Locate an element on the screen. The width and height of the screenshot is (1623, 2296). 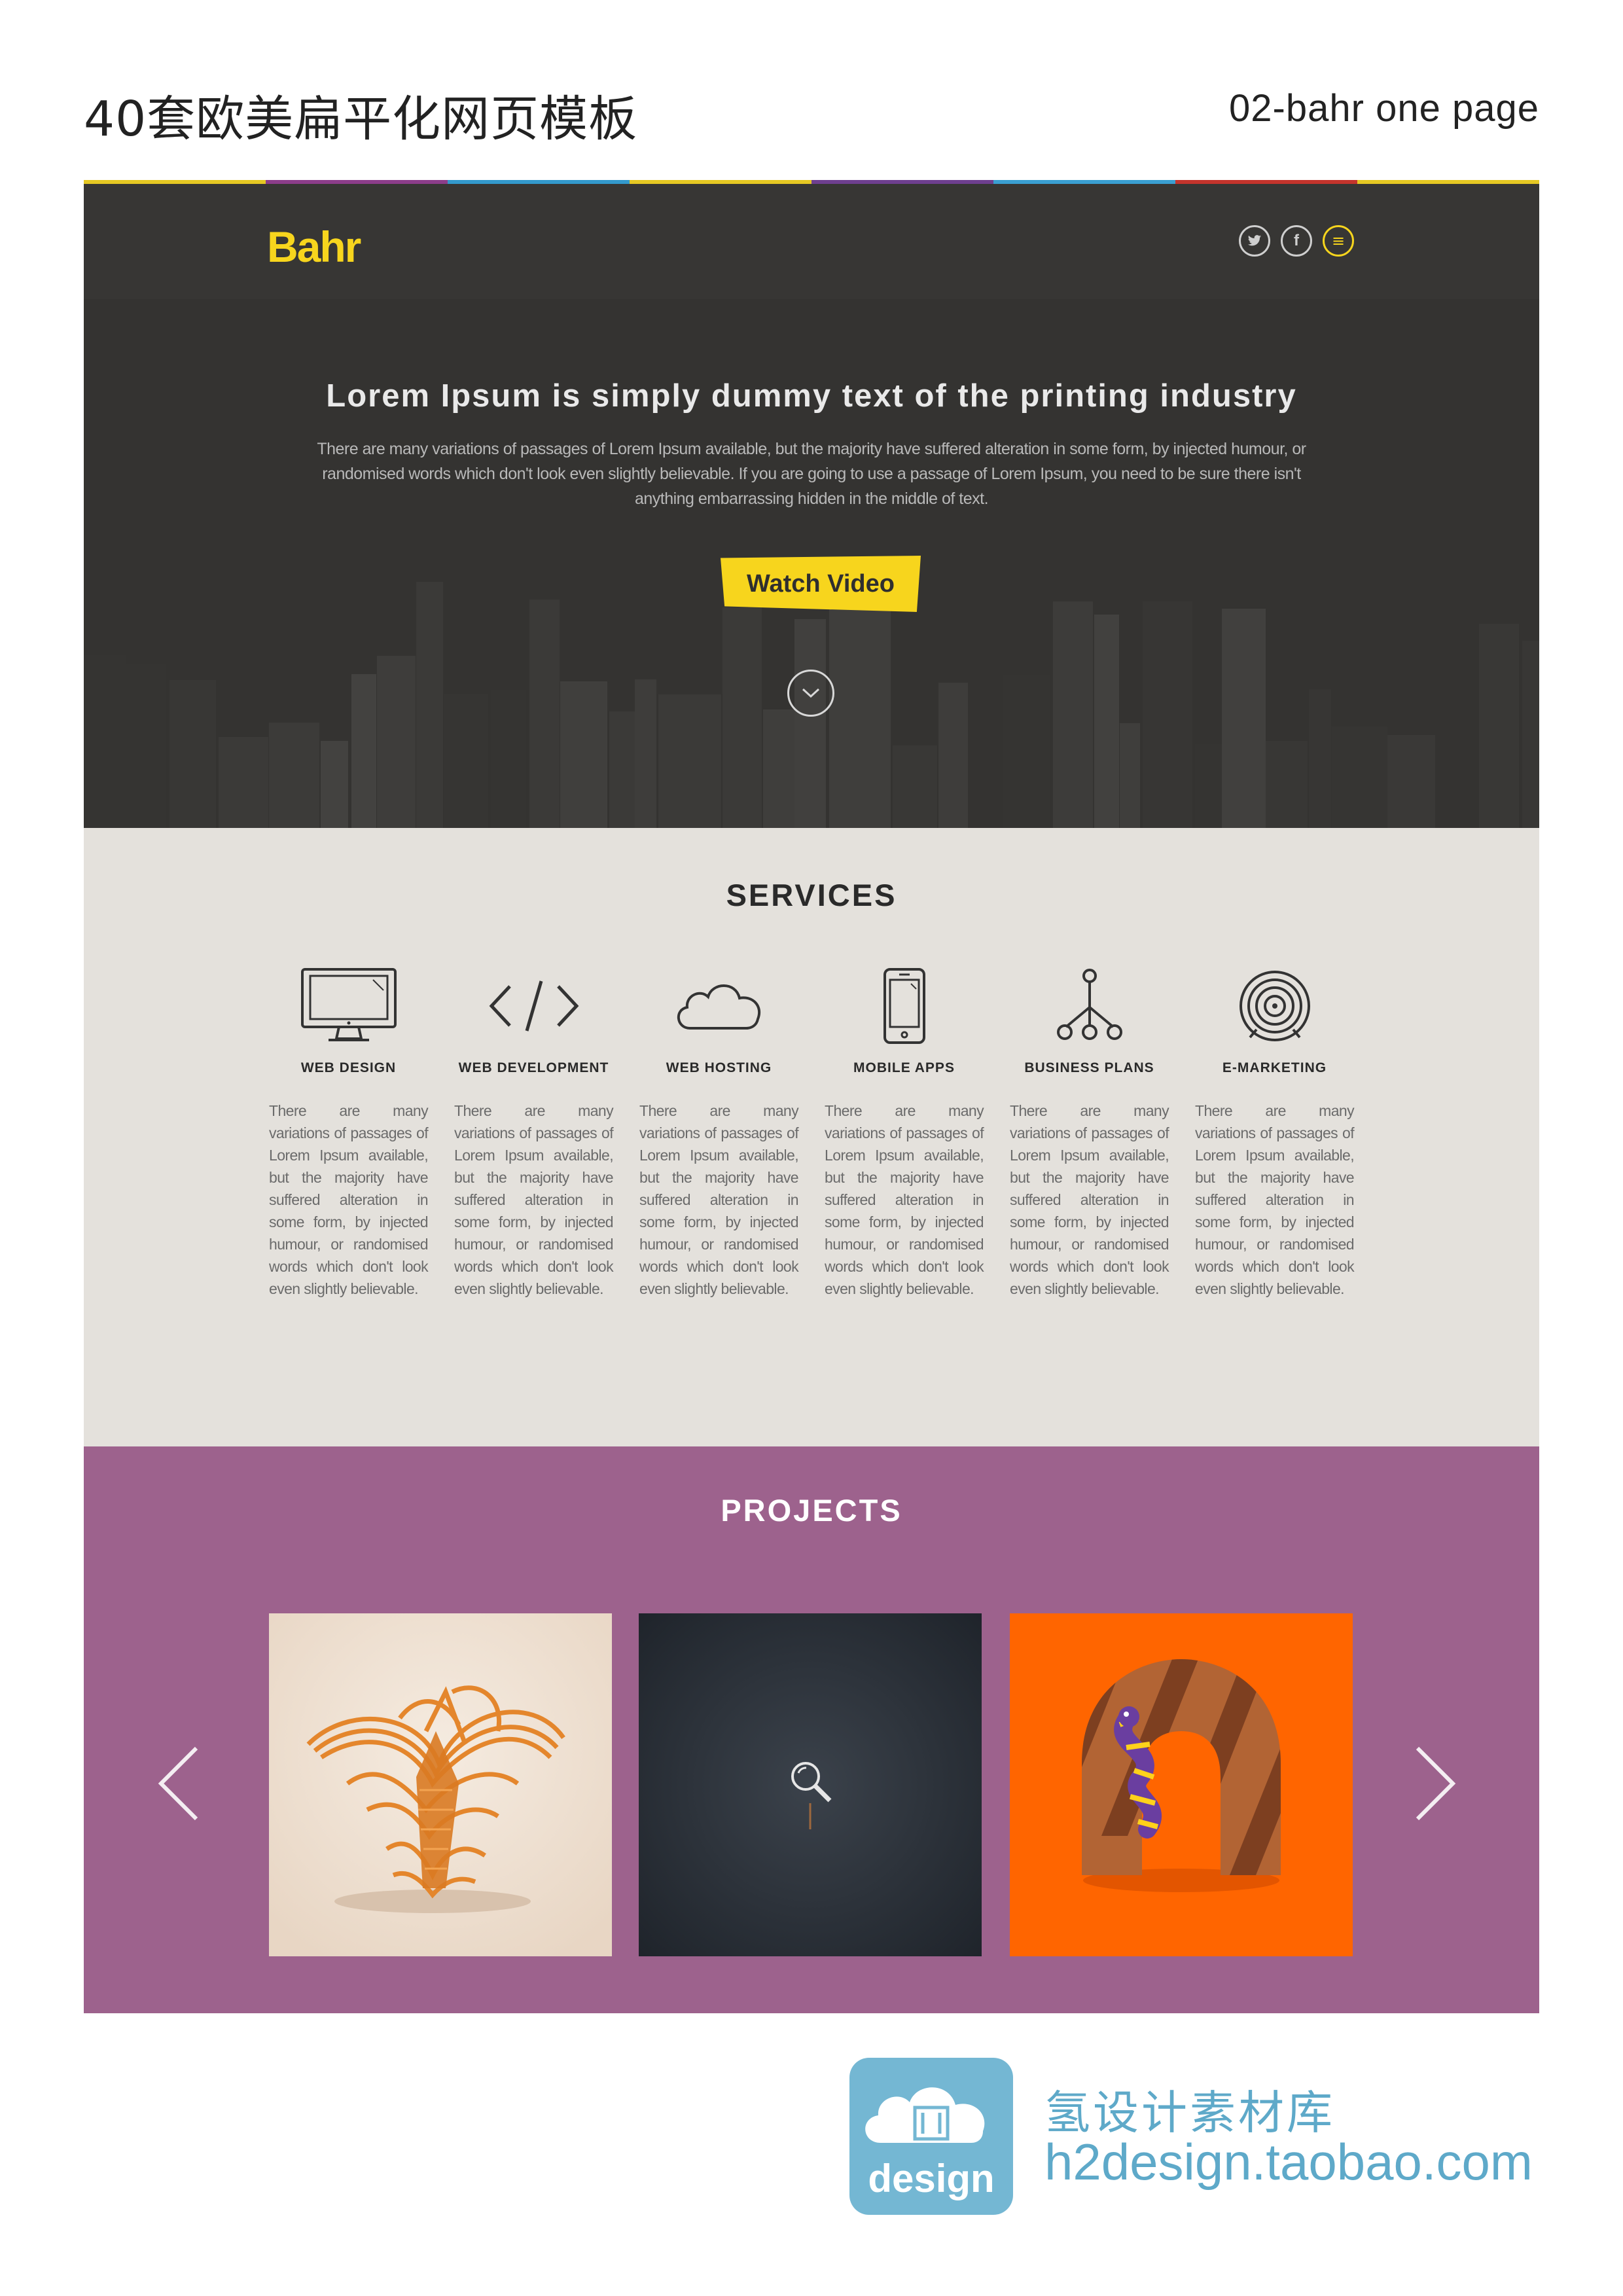
logo-word: design is located at coordinates (932, 2178).